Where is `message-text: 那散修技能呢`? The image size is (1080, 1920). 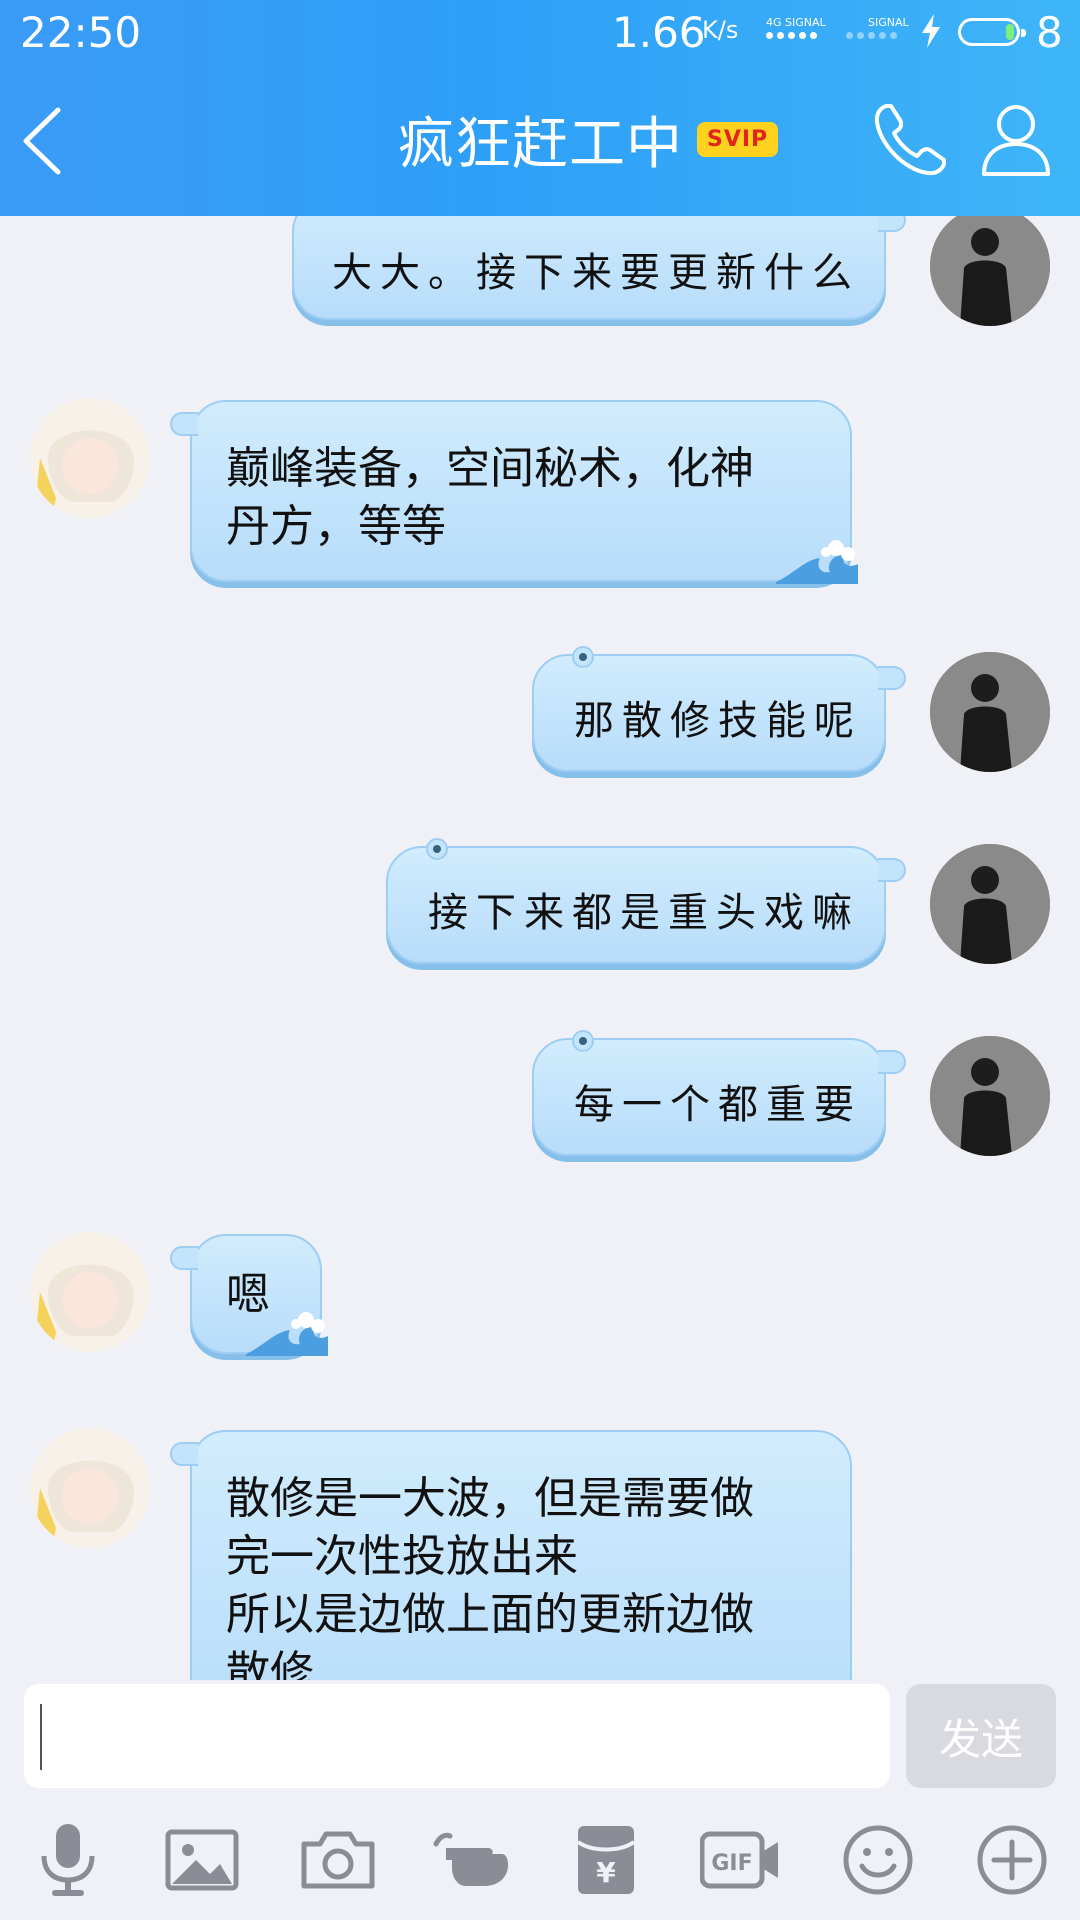
message-text: 那散修技能呢 is located at coordinates (718, 721).